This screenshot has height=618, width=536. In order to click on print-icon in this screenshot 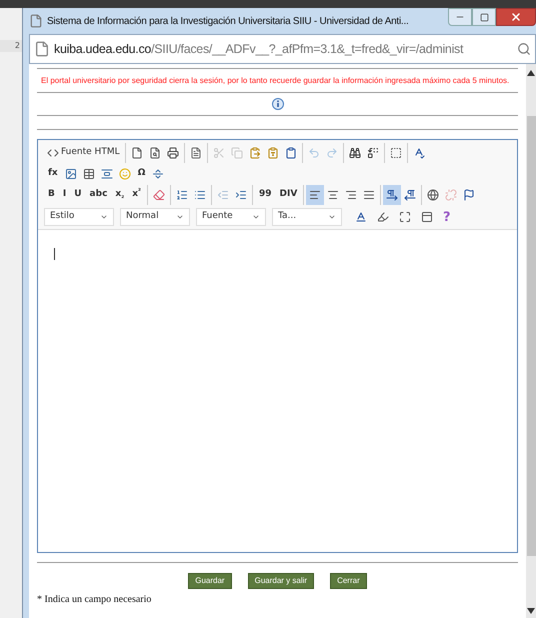, I will do `click(172, 153)`.